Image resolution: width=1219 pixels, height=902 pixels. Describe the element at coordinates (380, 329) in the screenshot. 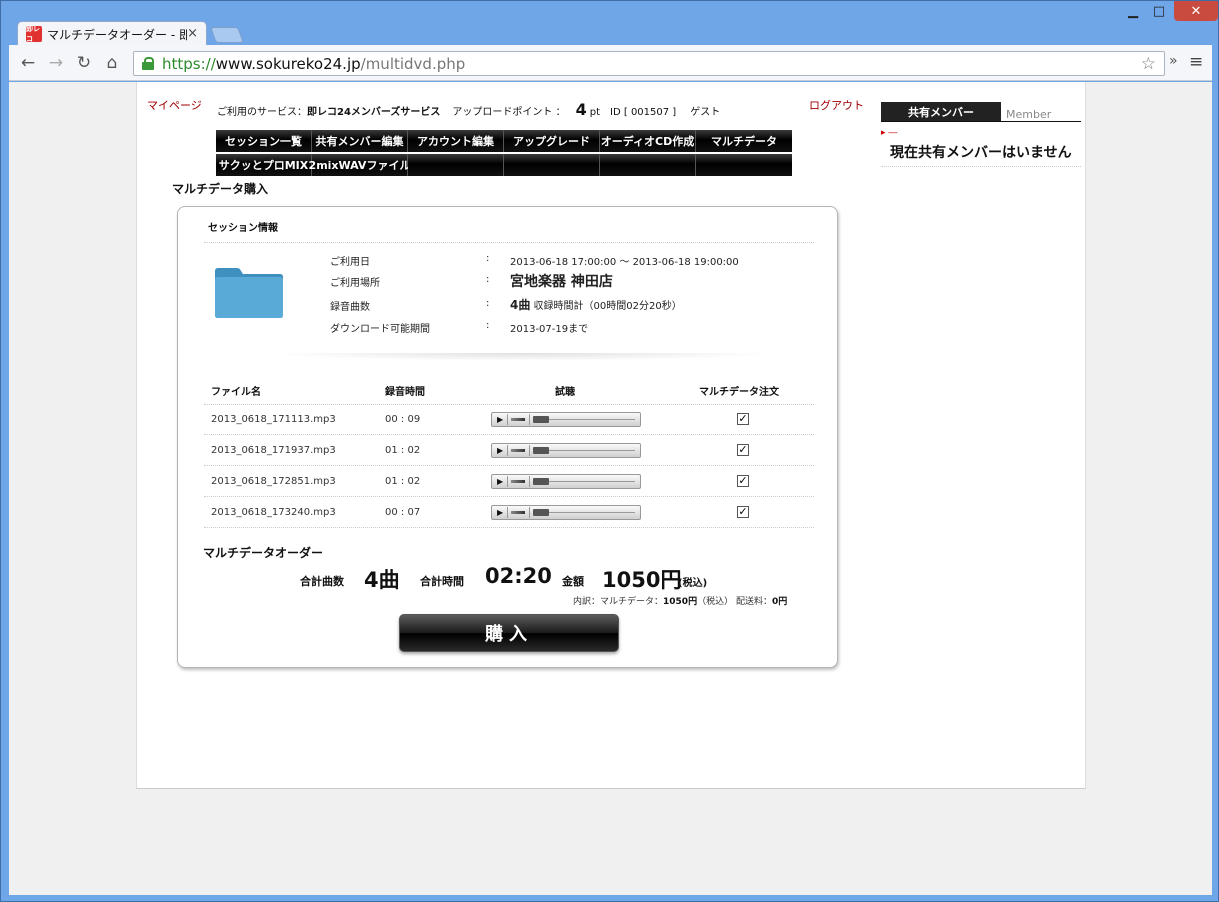

I see `download-period-label: ダウンロード可能期間` at that location.